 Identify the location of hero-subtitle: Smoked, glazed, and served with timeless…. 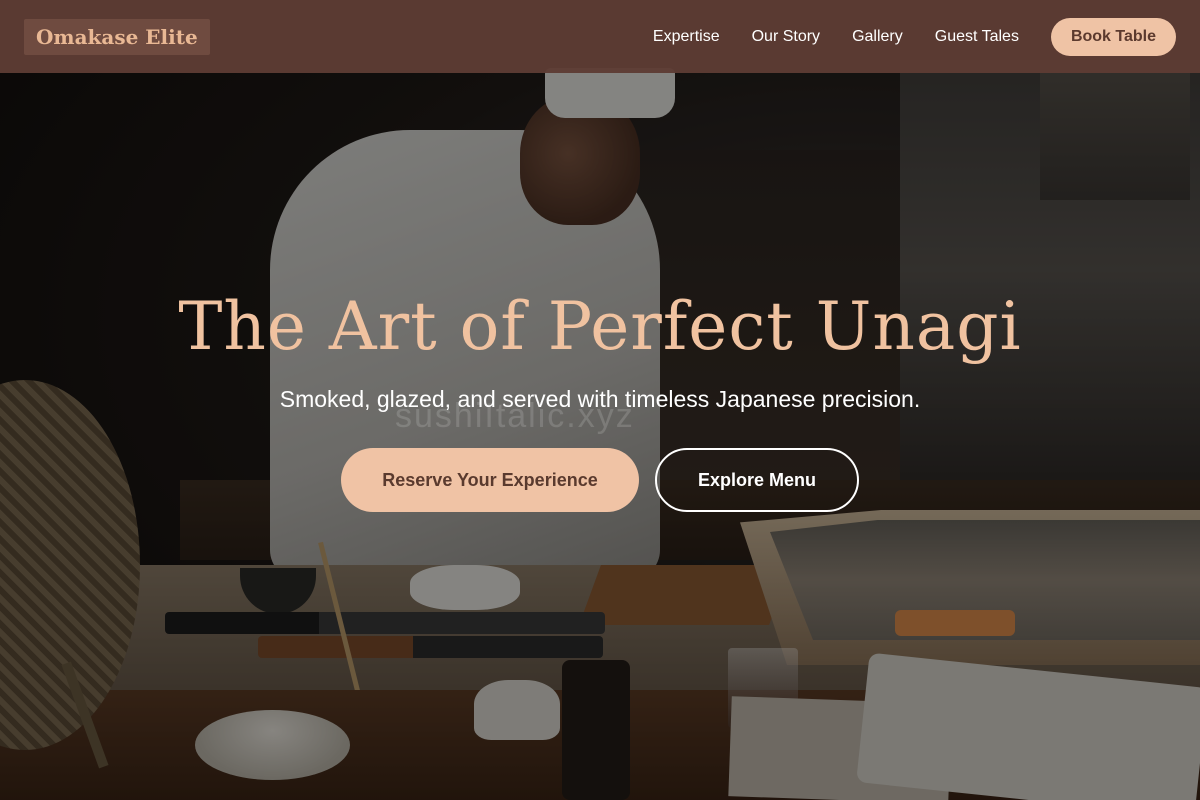
(600, 399).